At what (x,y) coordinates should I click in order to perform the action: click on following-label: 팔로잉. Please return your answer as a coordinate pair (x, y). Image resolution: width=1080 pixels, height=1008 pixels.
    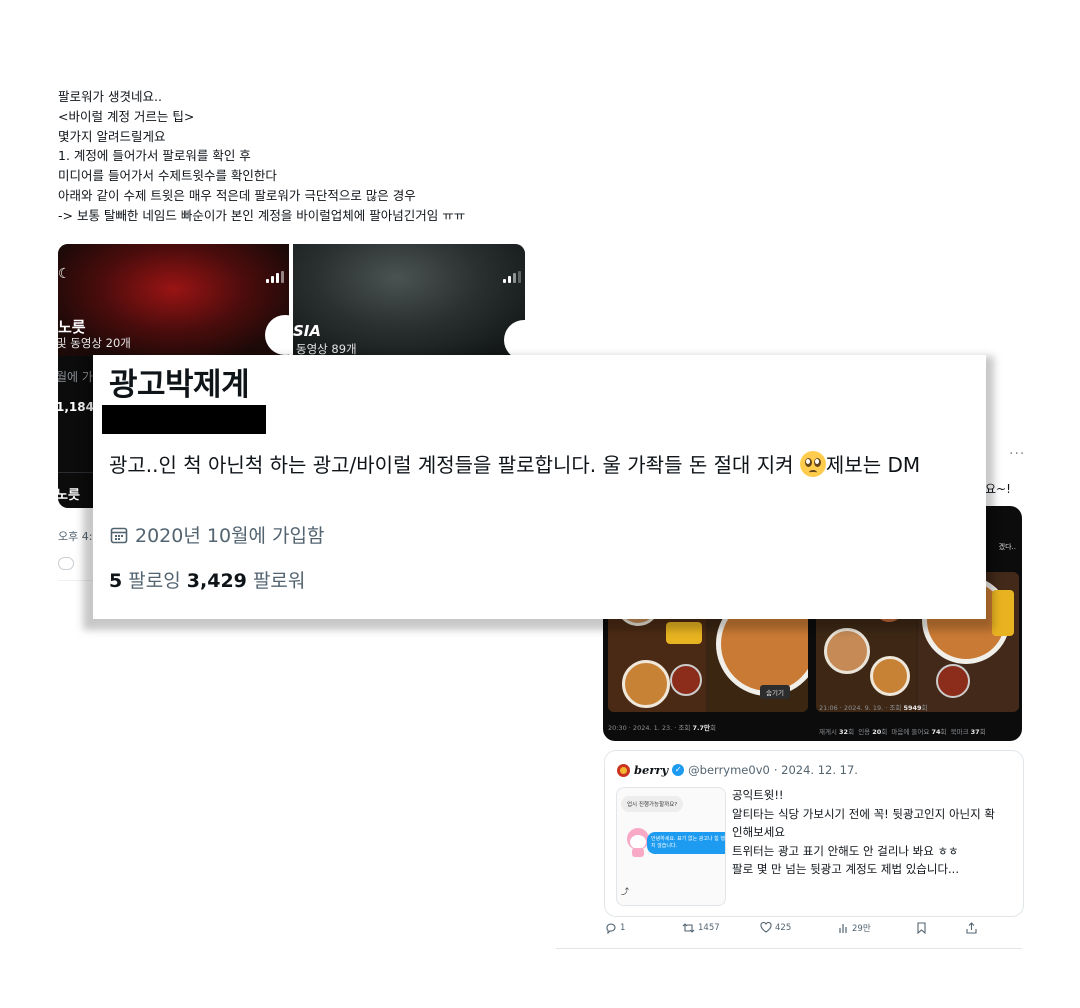
    Looking at the image, I should click on (154, 581).